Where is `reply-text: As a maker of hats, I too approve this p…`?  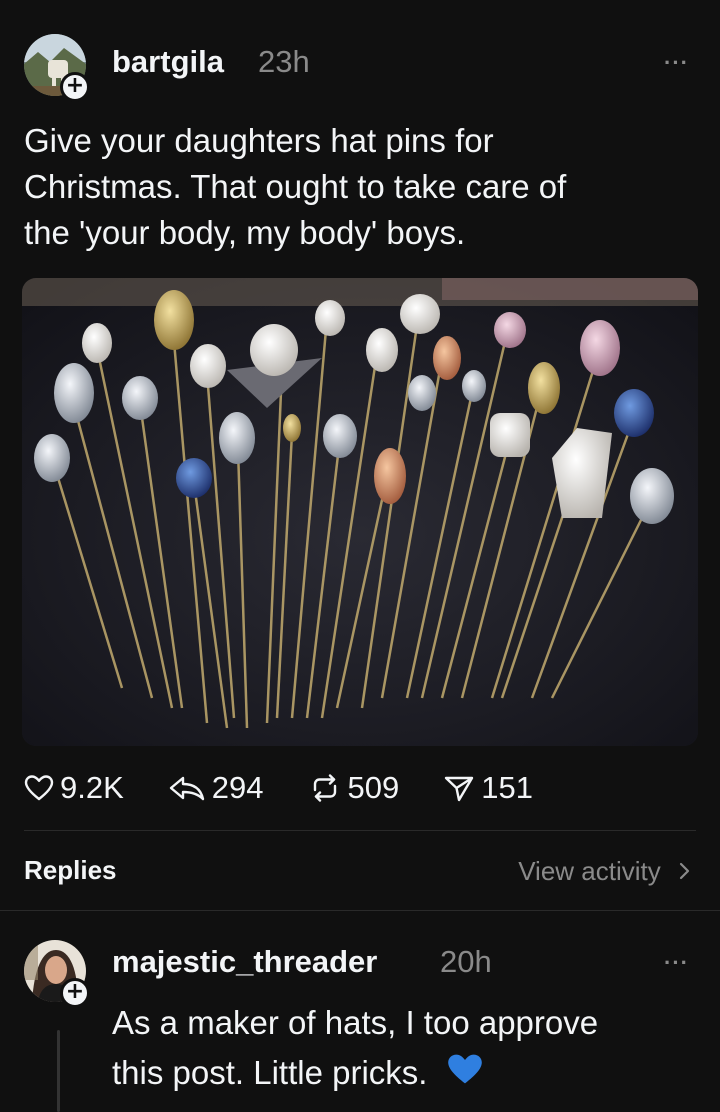 reply-text: As a maker of hats, I too approve this p… is located at coordinates (355, 1049).